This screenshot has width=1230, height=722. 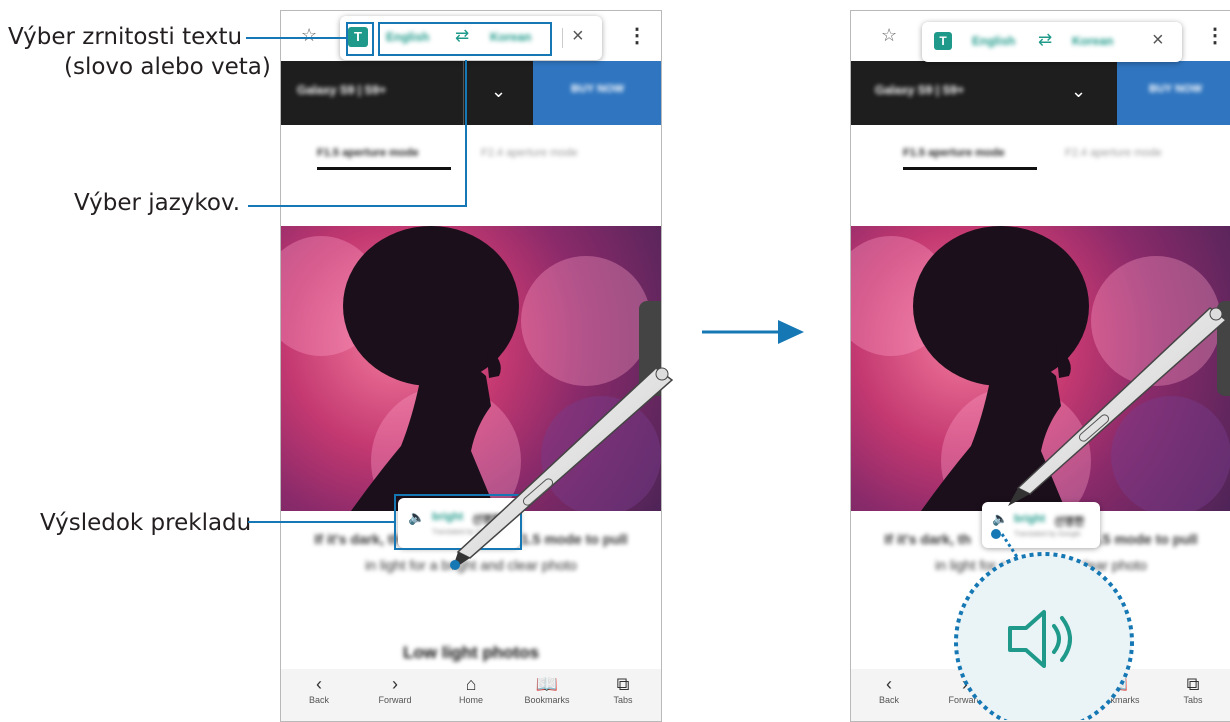 I want to click on aperture-subnav: F1.5 aperture mode F2.4 aperture mode, so click(x=471, y=160).